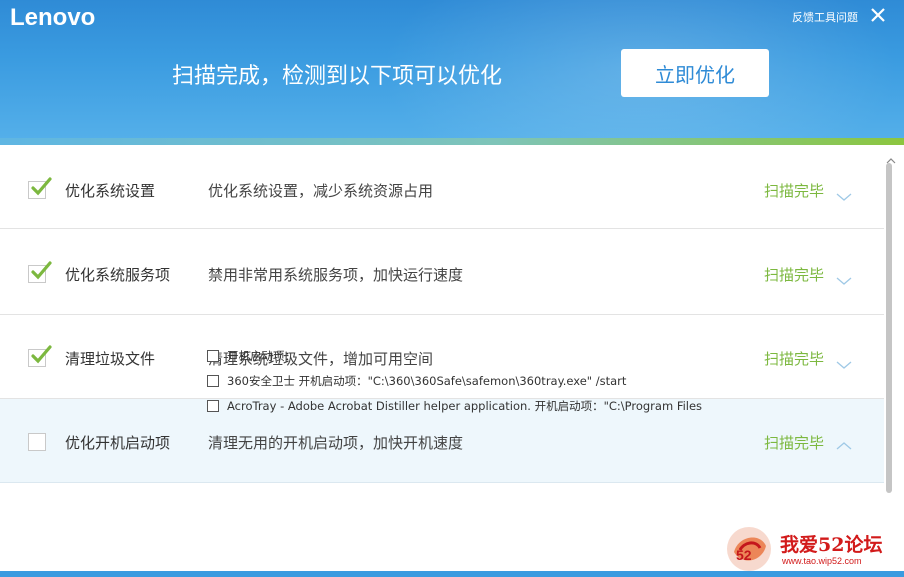  What do you see at coordinates (336, 275) in the screenshot?
I see `item-description: 禁用非常用系统服务项，加快运行速度` at bounding box center [336, 275].